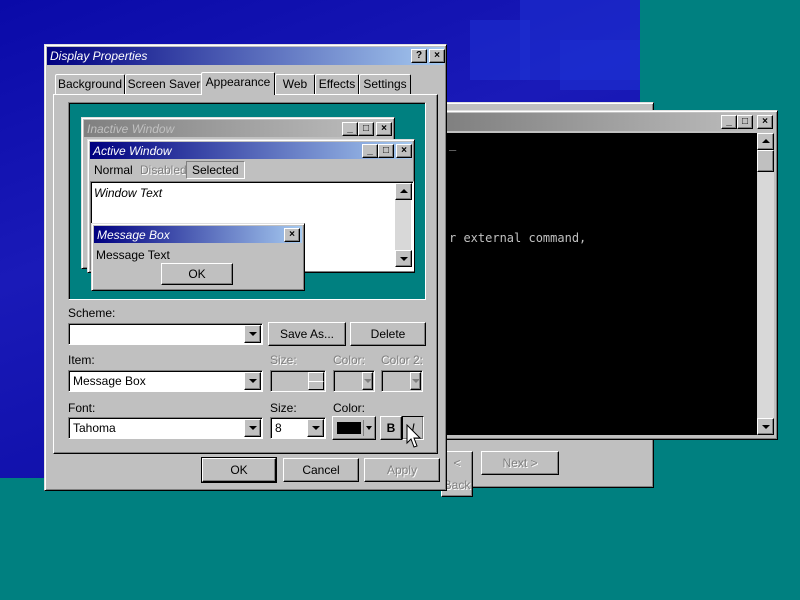  What do you see at coordinates (316, 385) in the screenshot?
I see `spin-down-icon` at bounding box center [316, 385].